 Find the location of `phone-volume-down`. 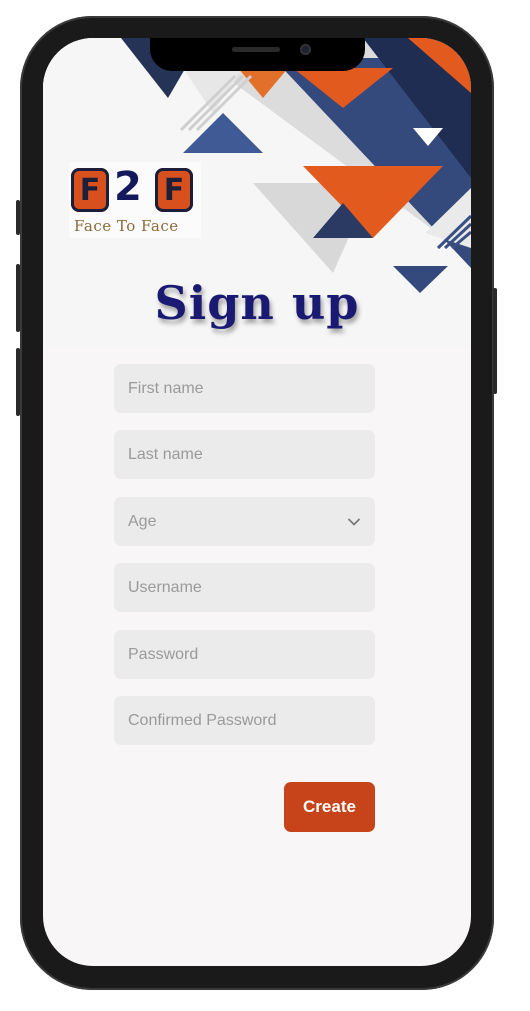

phone-volume-down is located at coordinates (18, 382).